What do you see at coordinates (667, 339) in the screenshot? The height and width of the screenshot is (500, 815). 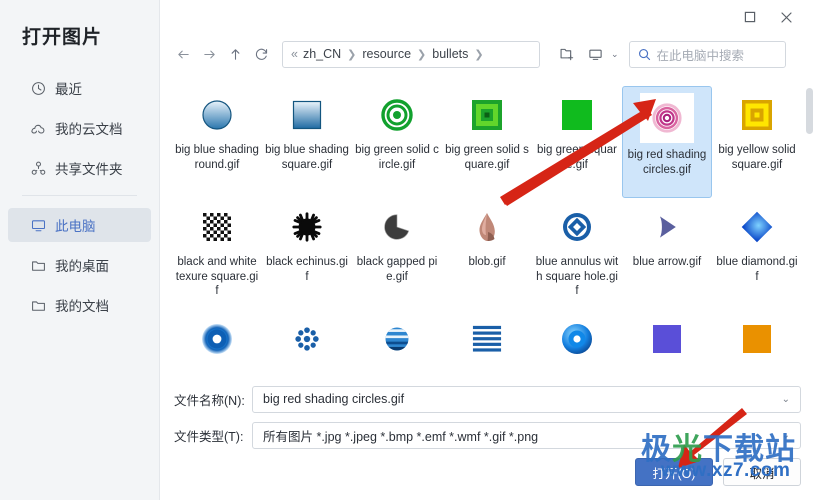 I see `purple-square-icon` at bounding box center [667, 339].